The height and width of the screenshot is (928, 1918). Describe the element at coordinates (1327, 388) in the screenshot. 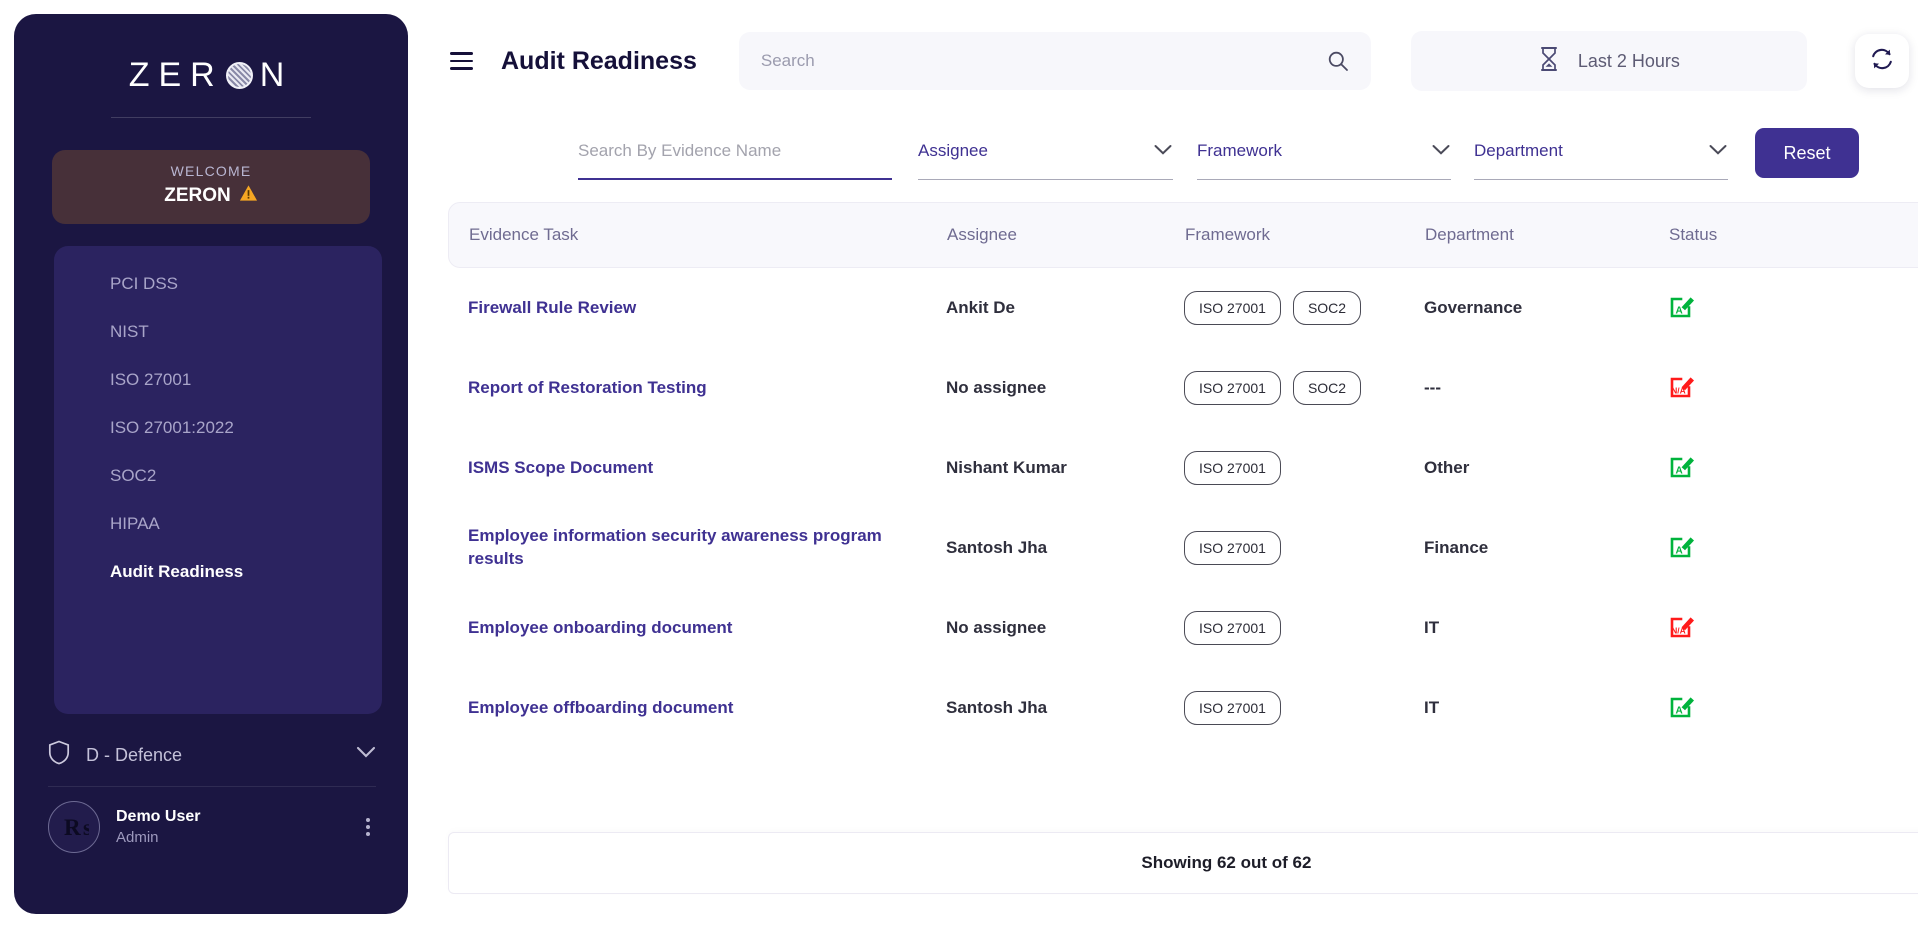

I see `framework-chip: SOC2` at that location.